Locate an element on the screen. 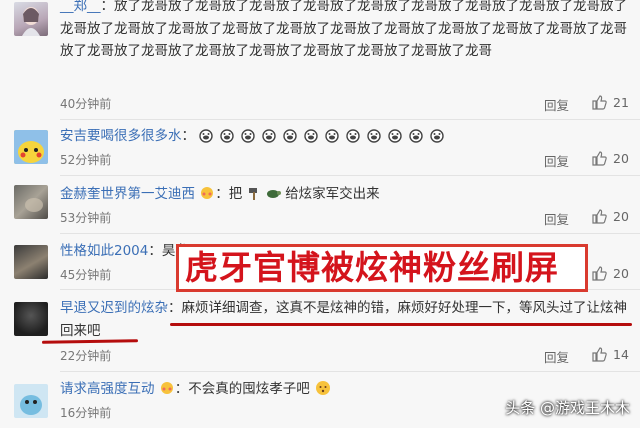 This screenshot has height=428, width=640. comment-username: 早退又迟到的炫杂 is located at coordinates (114, 308).